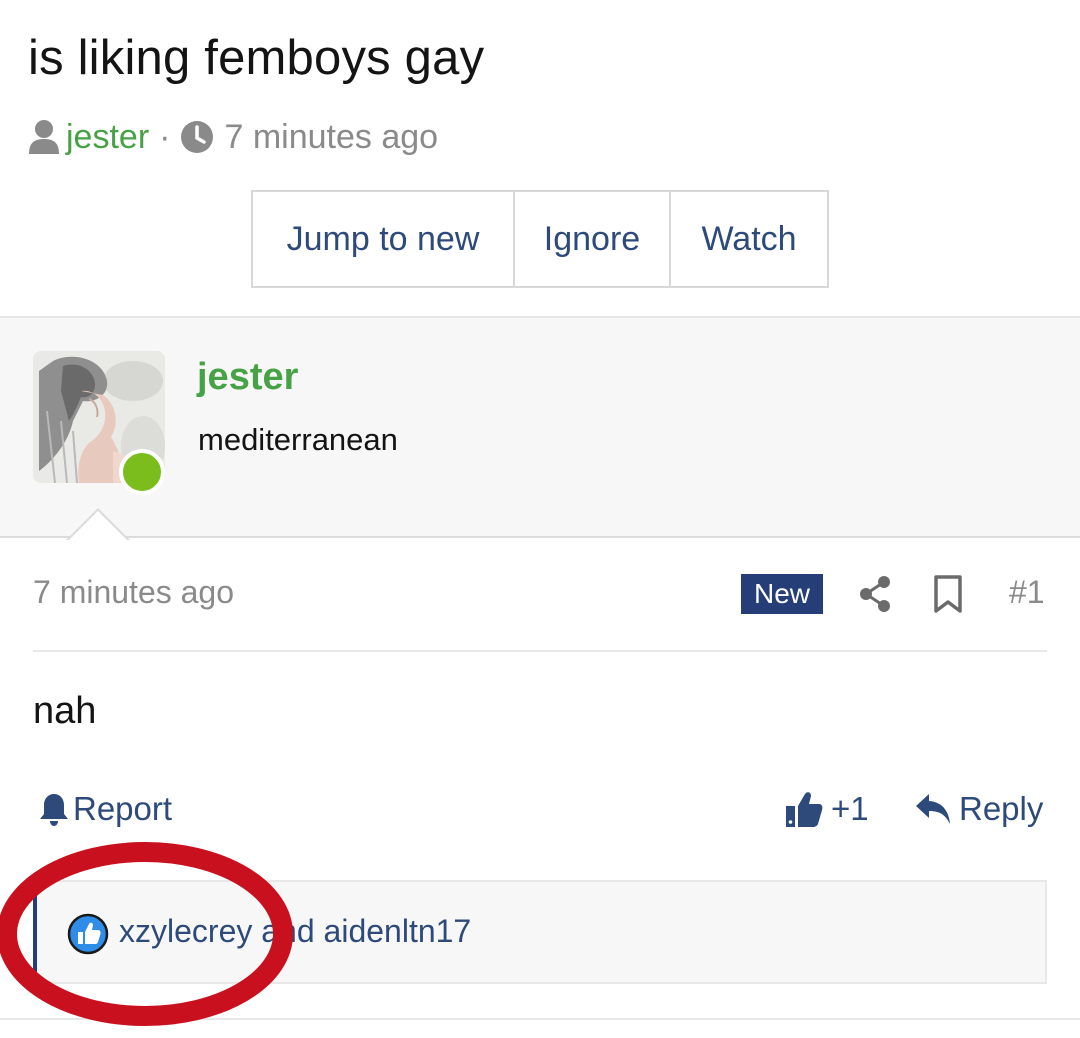 Image resolution: width=1080 pixels, height=1038 pixels. What do you see at coordinates (540, 932) in the screenshot?
I see `reactions-bar: xzylecrey and aidenltn17` at bounding box center [540, 932].